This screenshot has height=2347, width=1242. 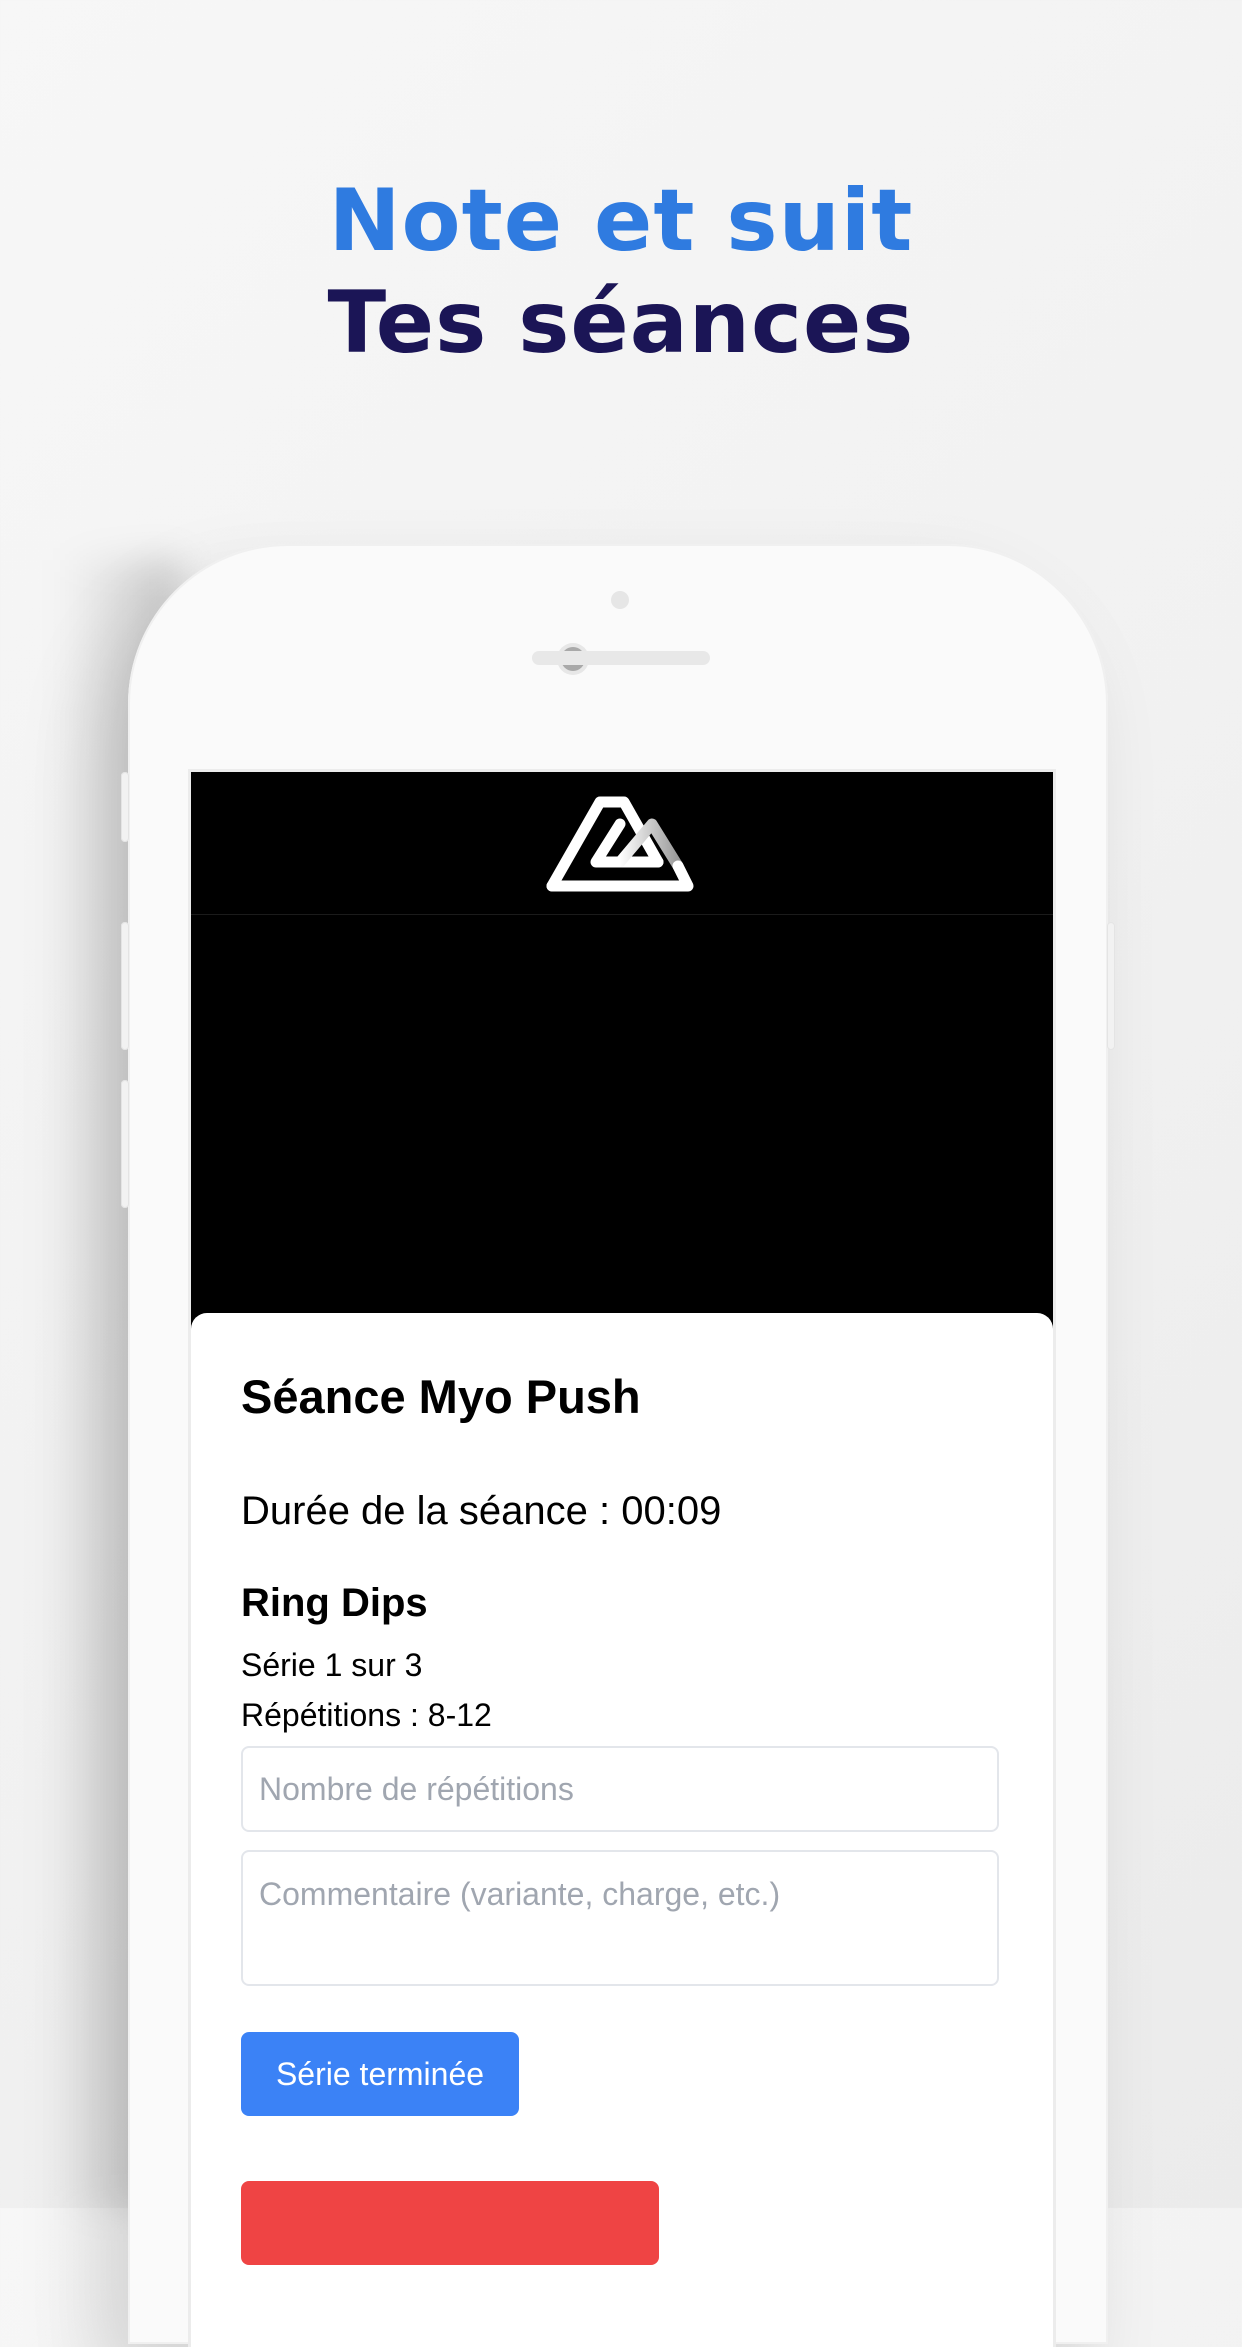 I want to click on reps-target: Répétitions : 8-12, so click(x=366, y=1715).